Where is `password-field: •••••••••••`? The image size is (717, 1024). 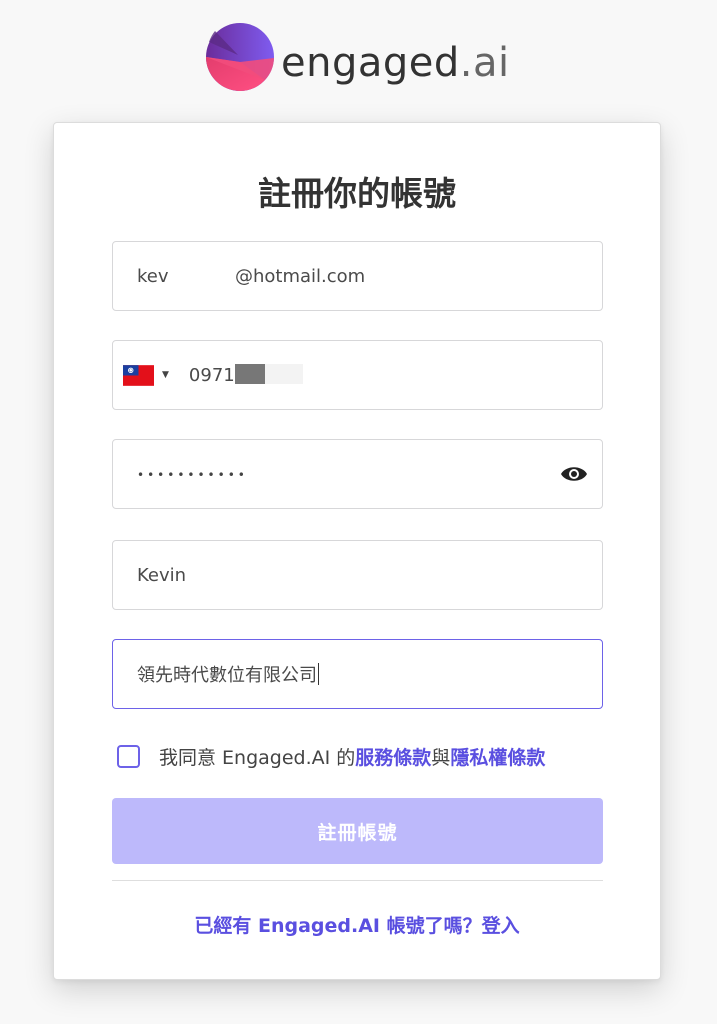 password-field: ••••••••••• is located at coordinates (357, 474).